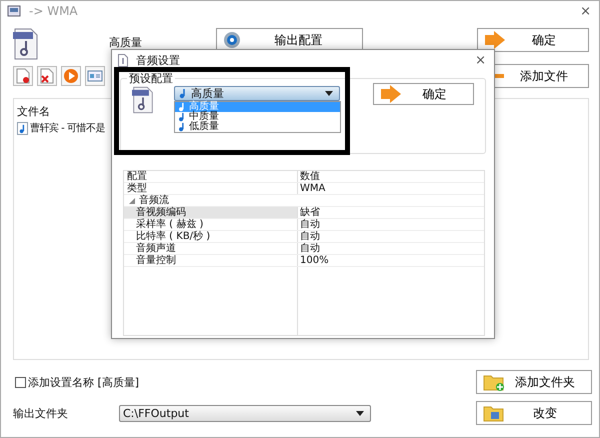  What do you see at coordinates (211, 212) in the screenshot?
I see `property-name: 音视频编码` at bounding box center [211, 212].